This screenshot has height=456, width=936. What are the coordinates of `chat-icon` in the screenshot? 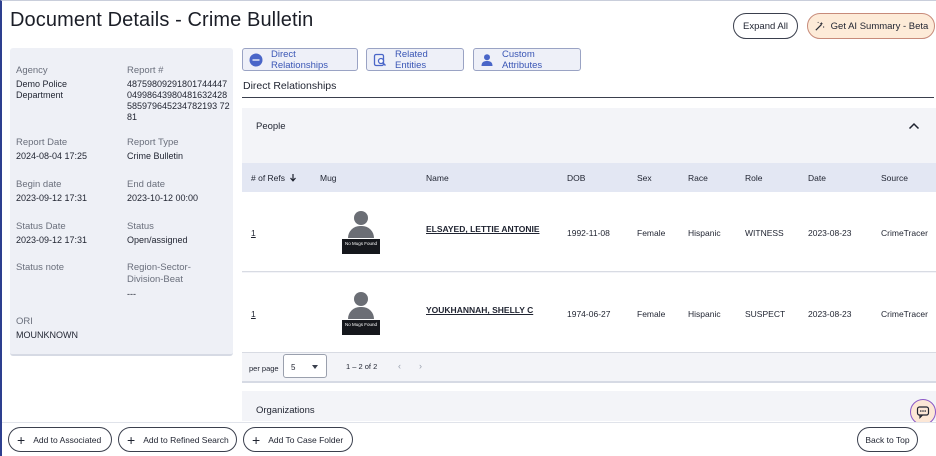 It's located at (923, 412).